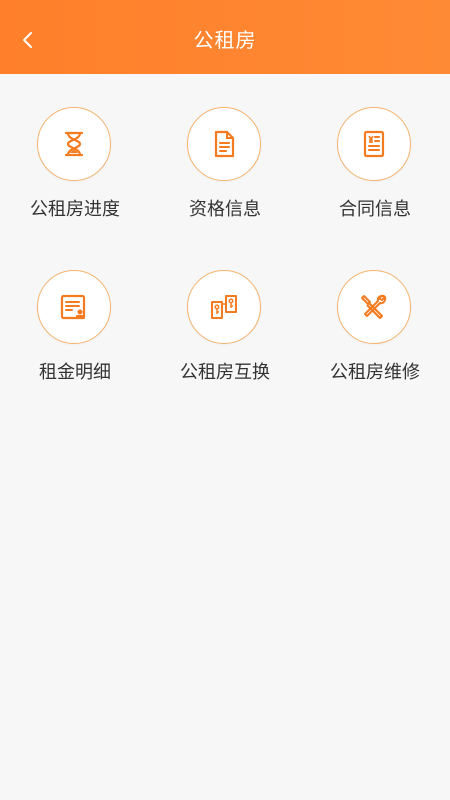 This screenshot has height=800, width=450. What do you see at coordinates (225, 209) in the screenshot?
I see `menu-item-label: 资格信息` at bounding box center [225, 209].